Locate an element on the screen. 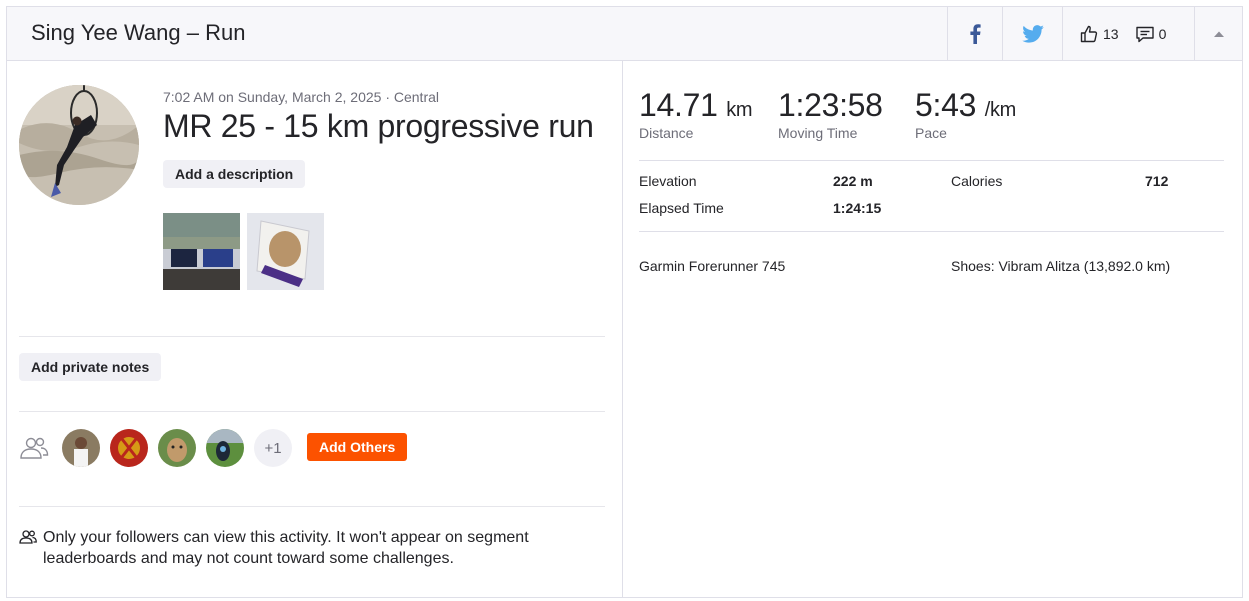  stat-moving-time: 1:23:58 Moving Time is located at coordinates (830, 114).